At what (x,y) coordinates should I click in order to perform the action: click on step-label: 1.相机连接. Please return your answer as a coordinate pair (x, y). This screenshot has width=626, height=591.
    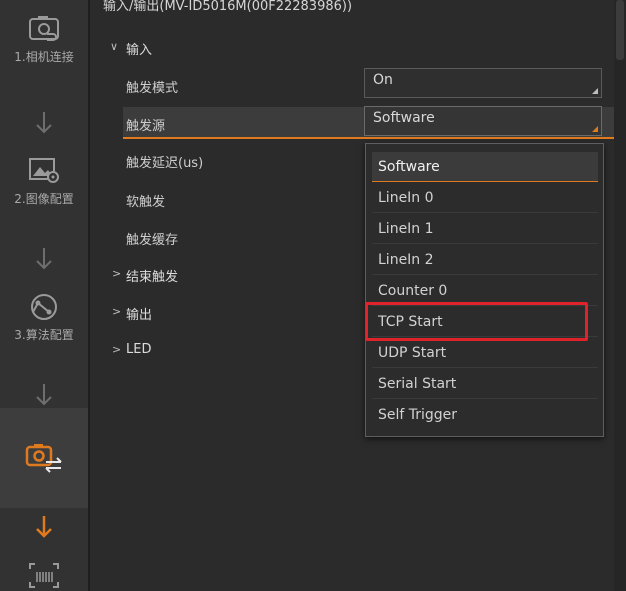
    Looking at the image, I should click on (44, 57).